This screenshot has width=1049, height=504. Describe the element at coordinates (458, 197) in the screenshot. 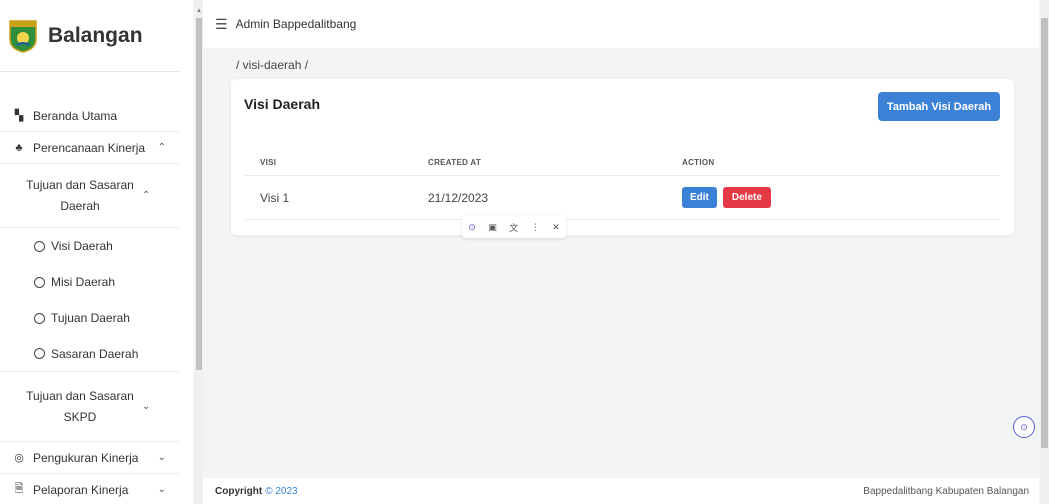

I see `cell-created-at: 21/12/2023` at that location.